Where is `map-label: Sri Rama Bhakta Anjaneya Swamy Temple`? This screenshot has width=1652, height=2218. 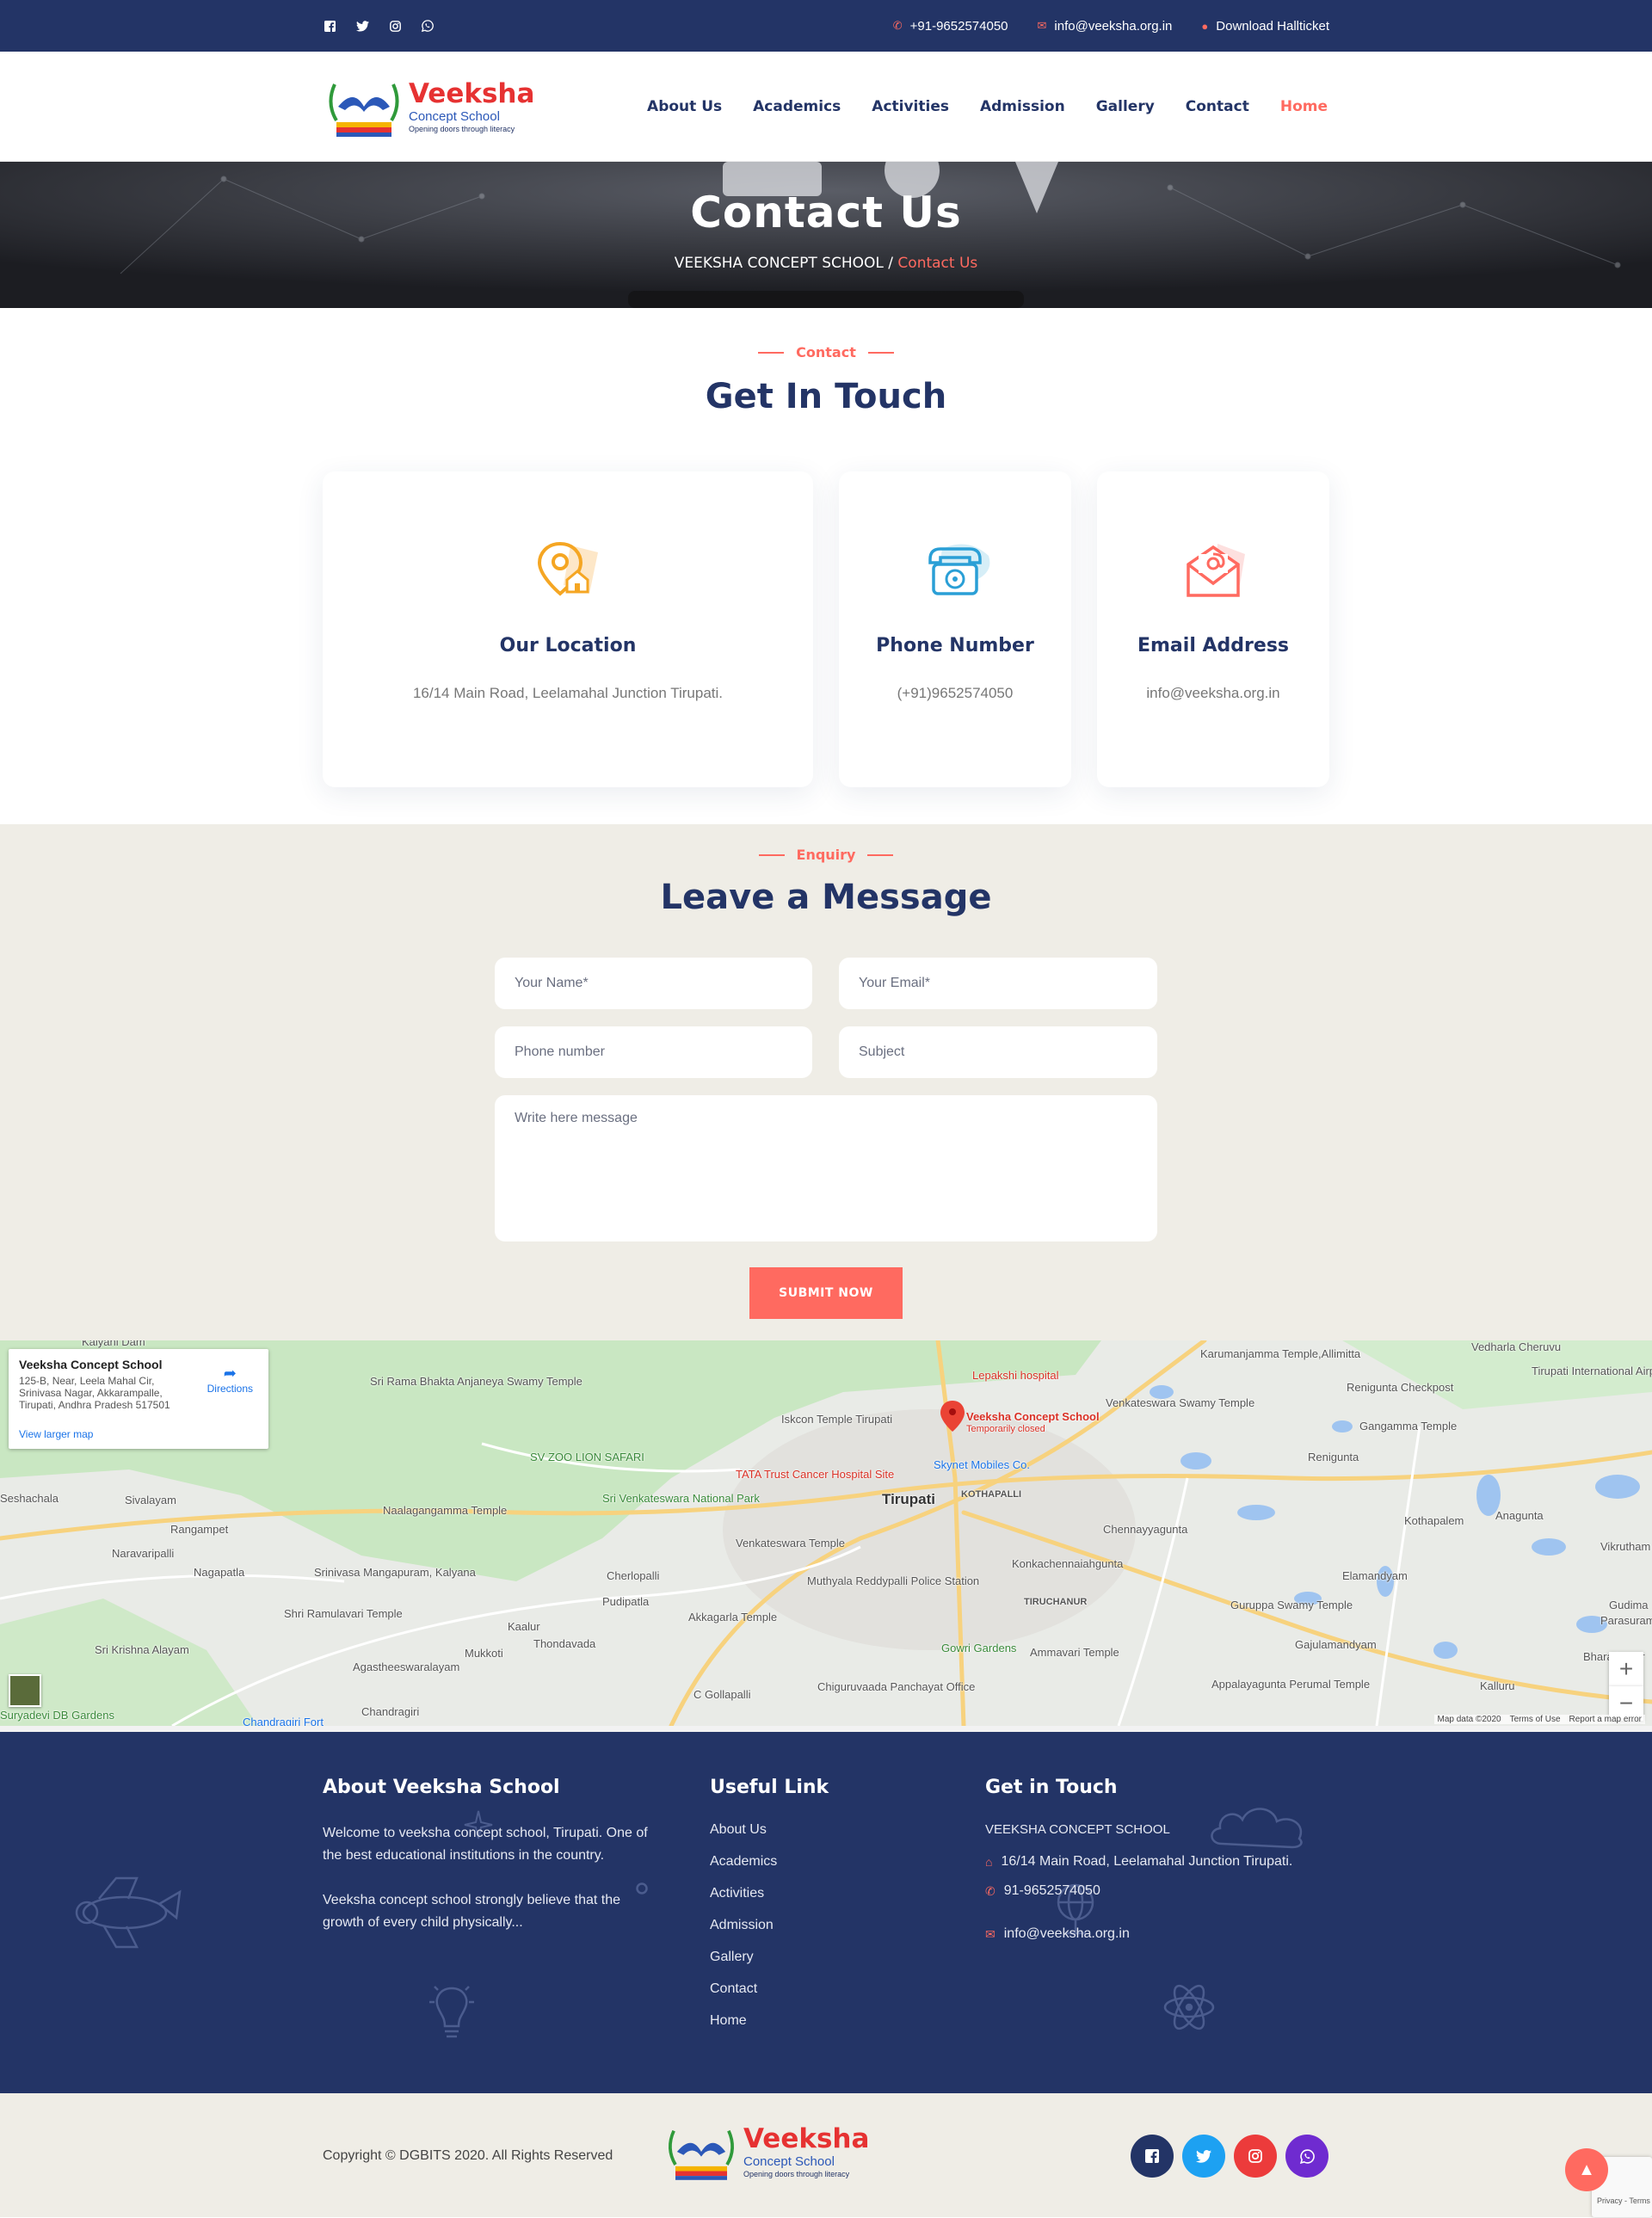
map-label: Sri Rama Bhakta Anjaneya Swamy Temple is located at coordinates (476, 1381).